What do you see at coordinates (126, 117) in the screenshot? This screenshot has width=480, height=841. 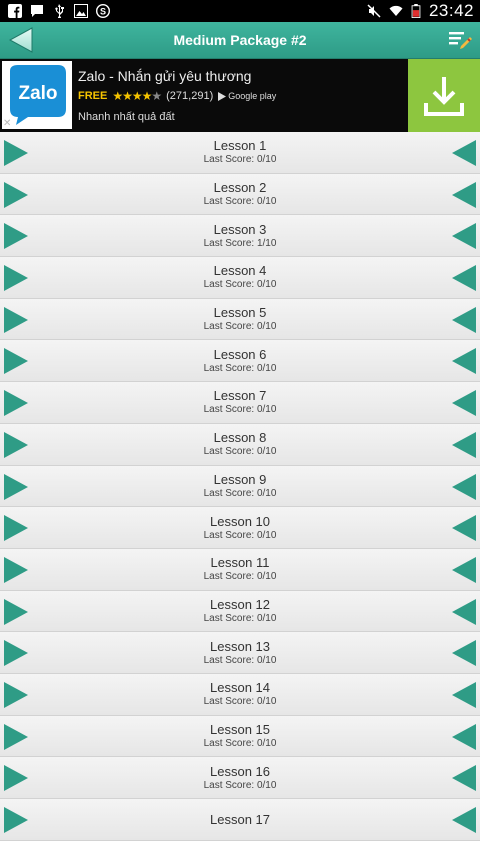 I see `ad-tagline: Nhanh nhất quả đất` at bounding box center [126, 117].